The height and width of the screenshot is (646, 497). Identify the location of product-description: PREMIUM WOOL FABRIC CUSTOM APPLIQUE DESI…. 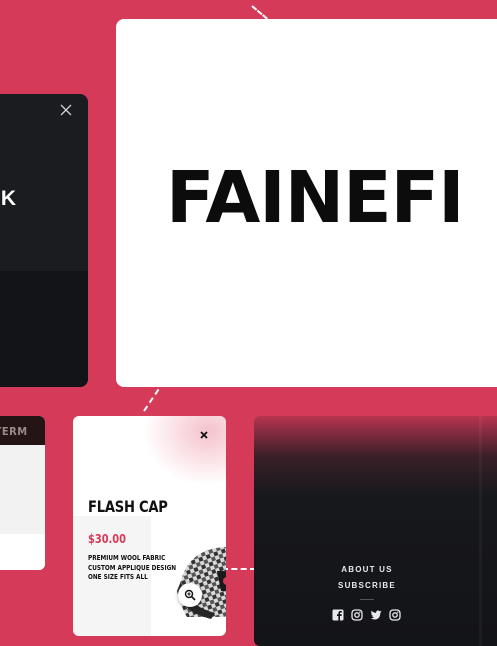
(132, 568).